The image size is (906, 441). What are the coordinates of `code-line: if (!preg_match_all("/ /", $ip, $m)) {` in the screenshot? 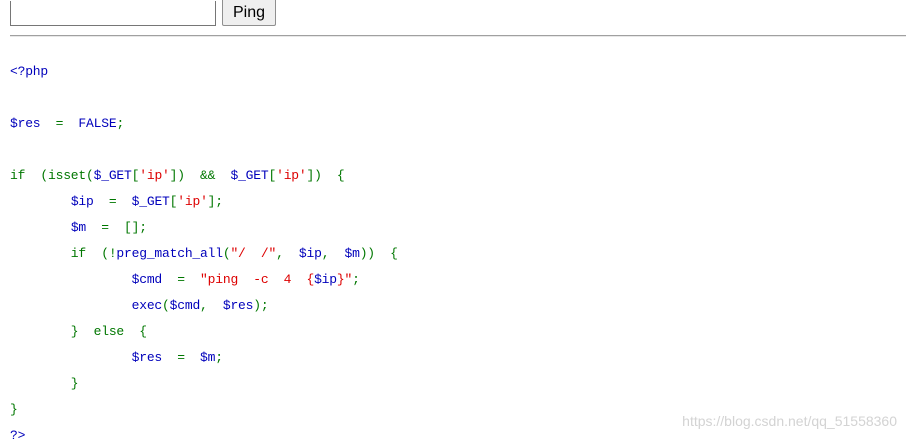 It's located at (455, 254).